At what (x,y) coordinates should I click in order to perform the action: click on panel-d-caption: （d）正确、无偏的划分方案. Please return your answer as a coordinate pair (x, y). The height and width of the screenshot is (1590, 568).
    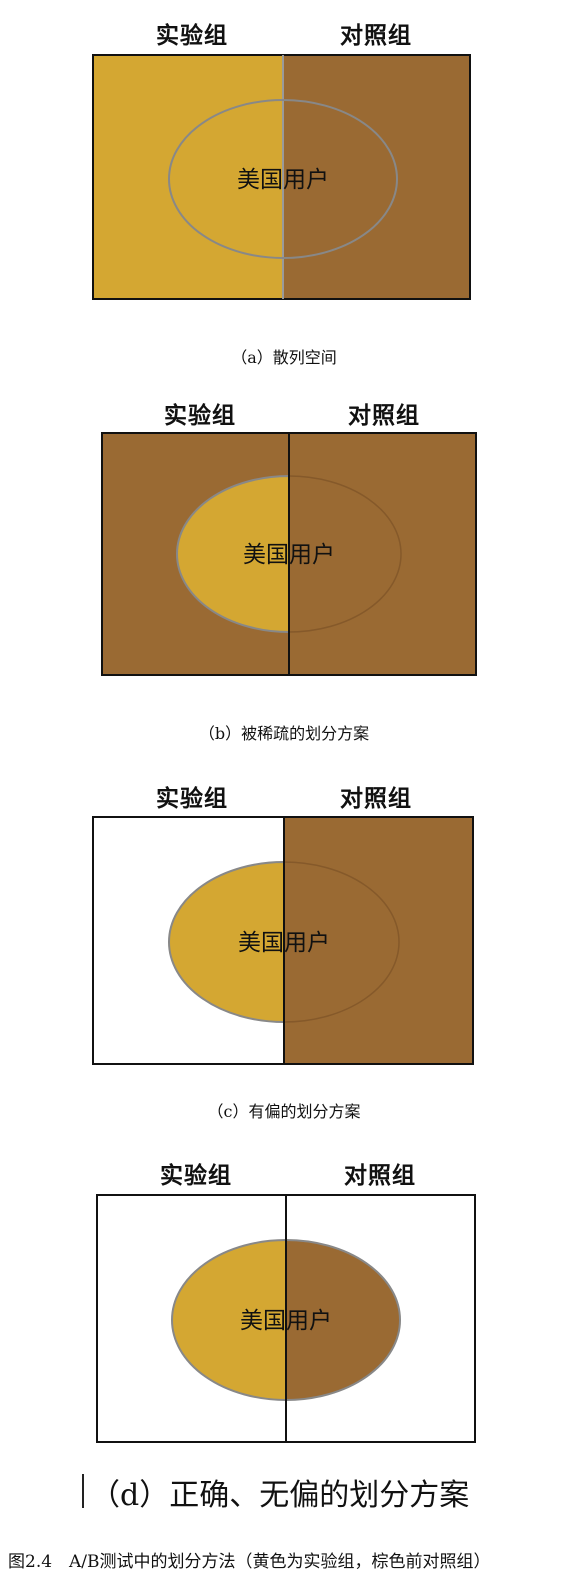
    Looking at the image, I should click on (280, 1495).